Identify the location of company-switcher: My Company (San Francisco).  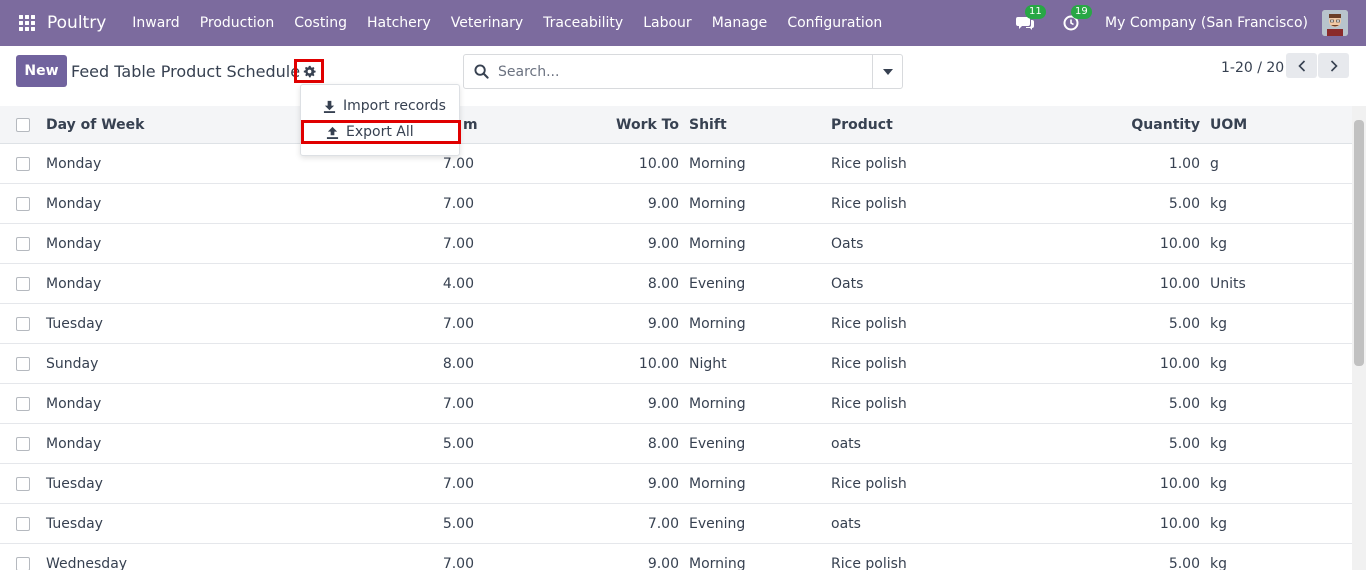
(1206, 23).